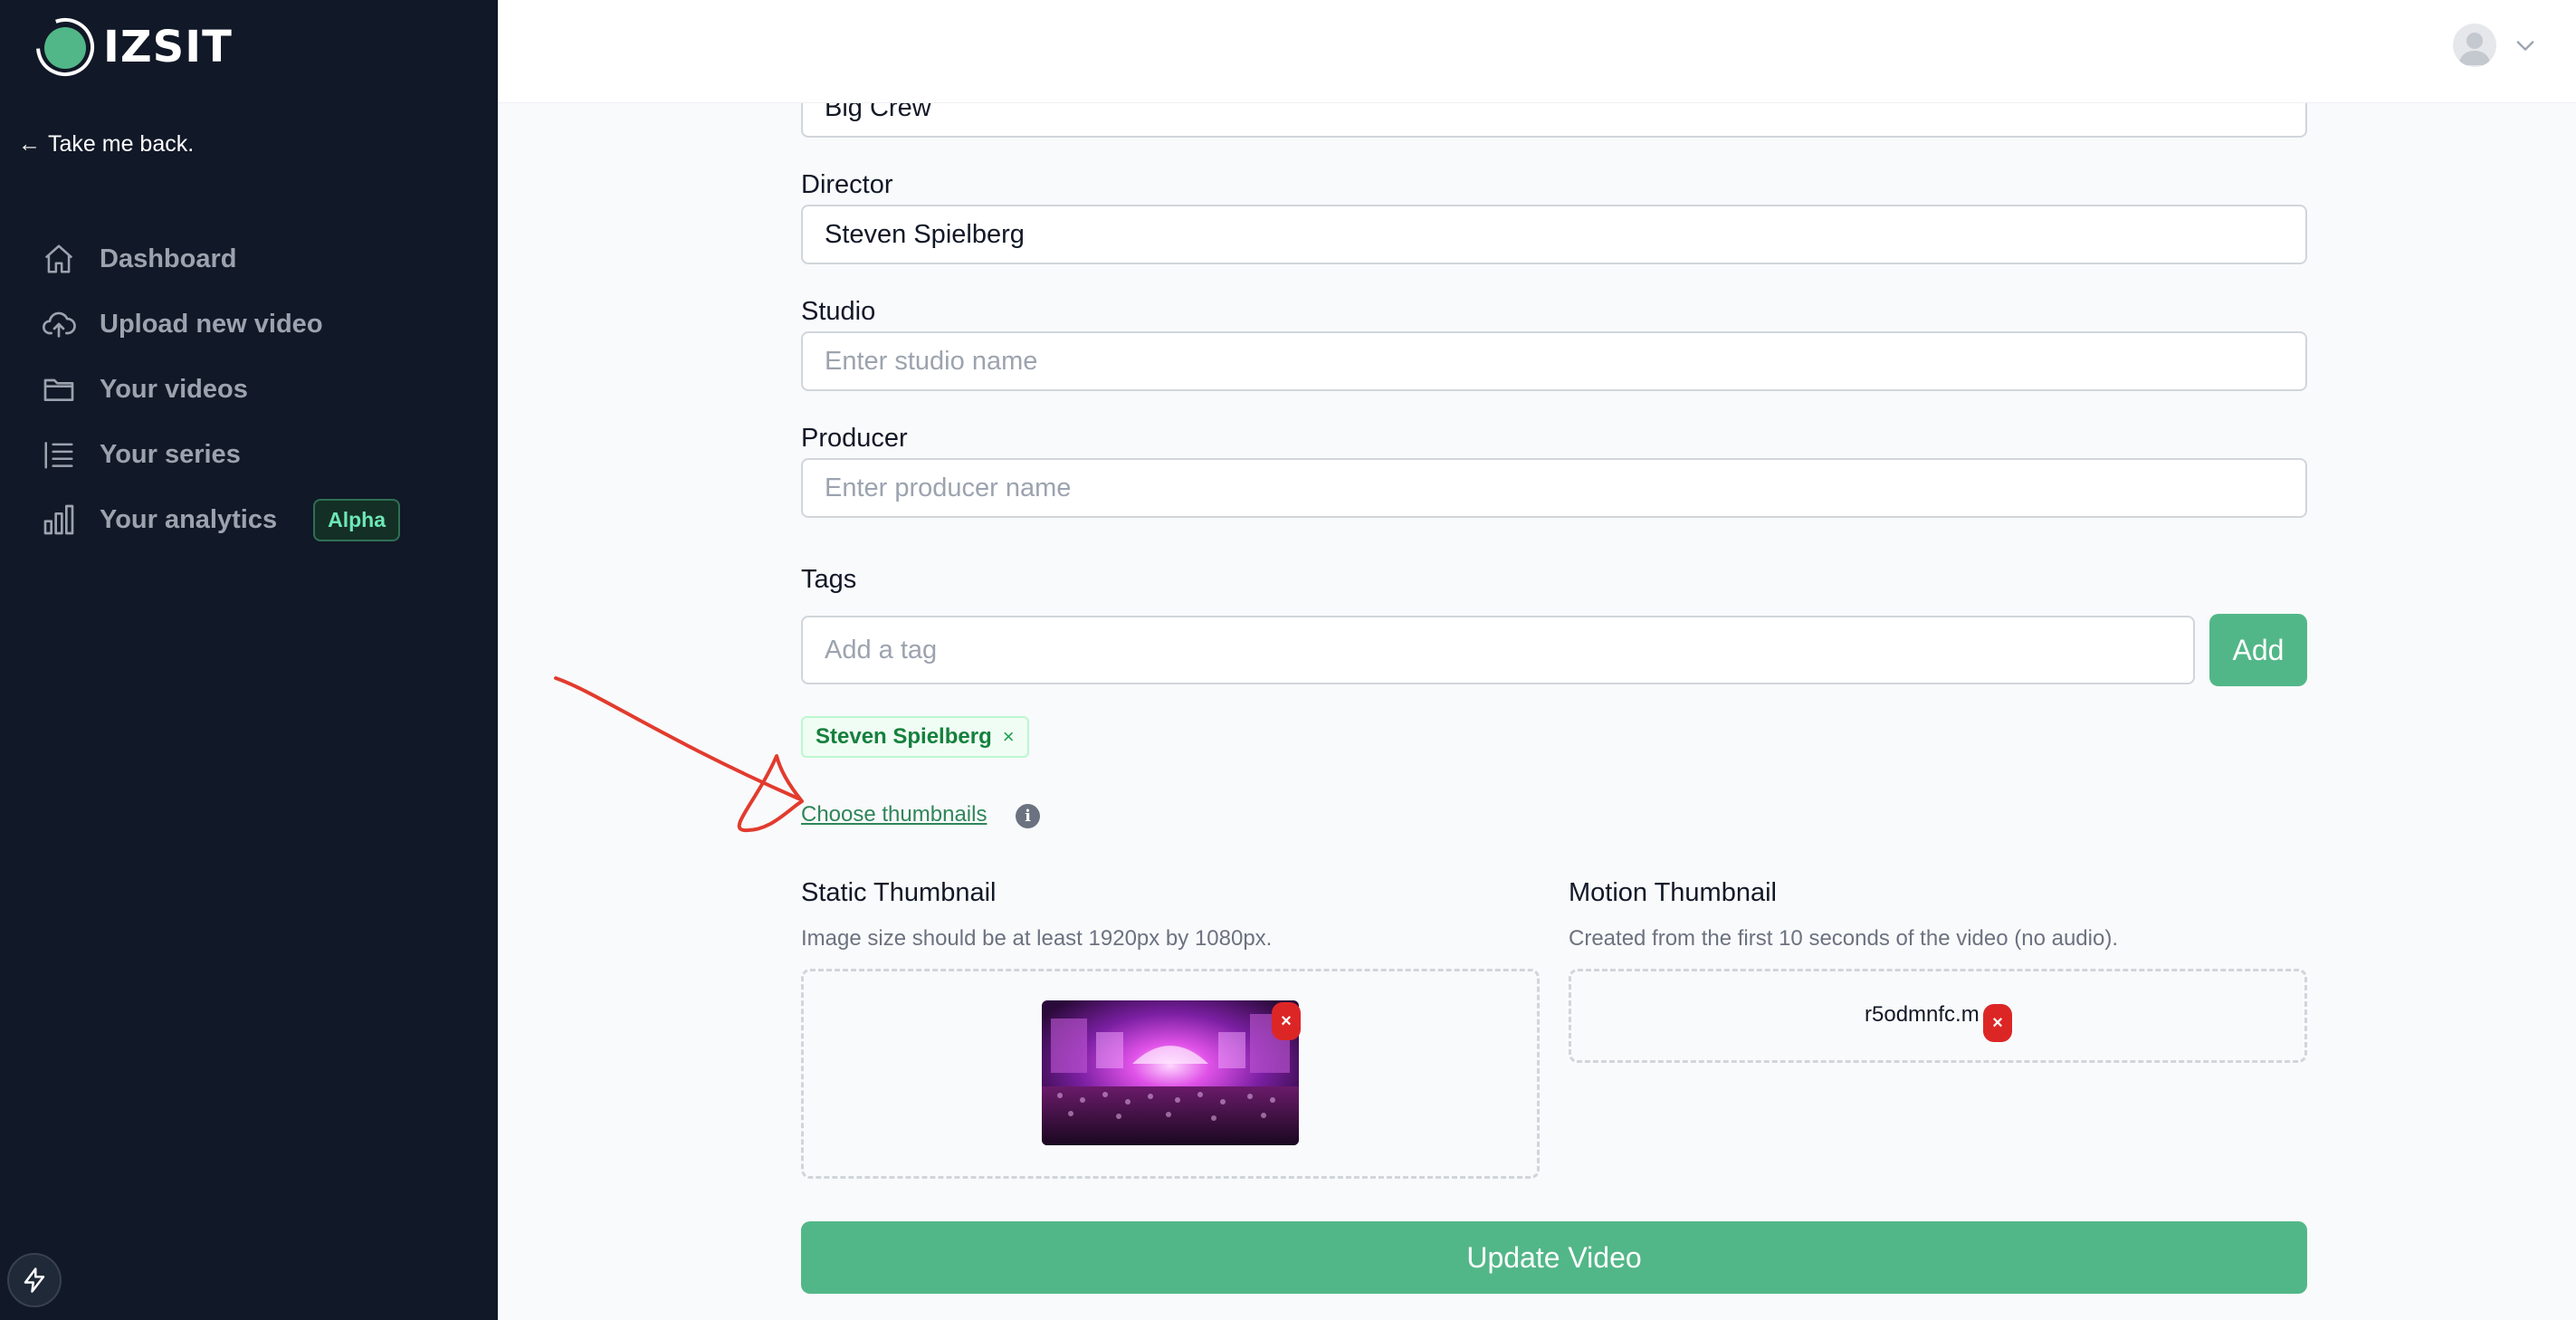  I want to click on tag-chip: Steven Spielberg ×, so click(915, 737).